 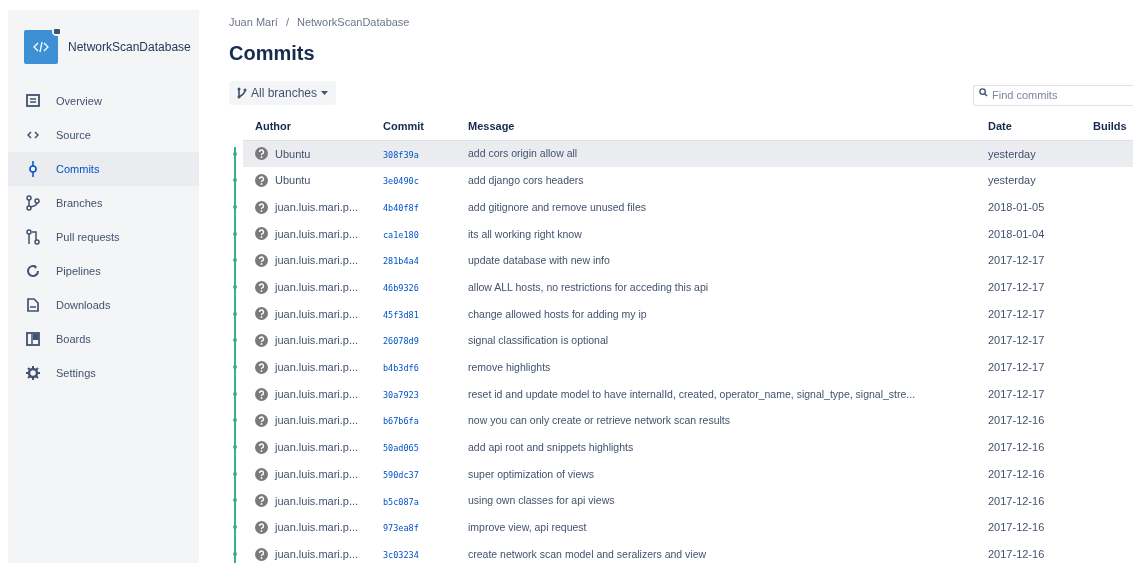 I want to click on code-icon, so click(x=33, y=135).